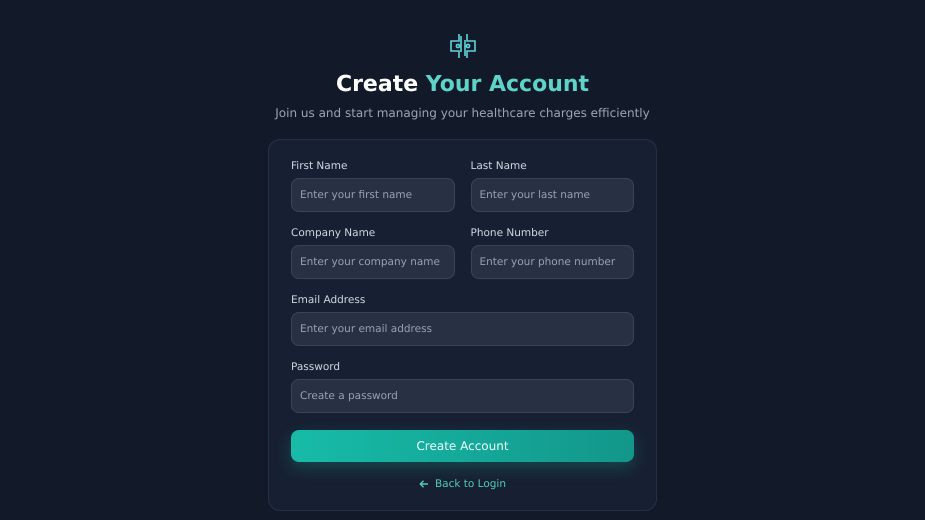 This screenshot has height=520, width=925. I want to click on field-label: Phone Number, so click(510, 233).